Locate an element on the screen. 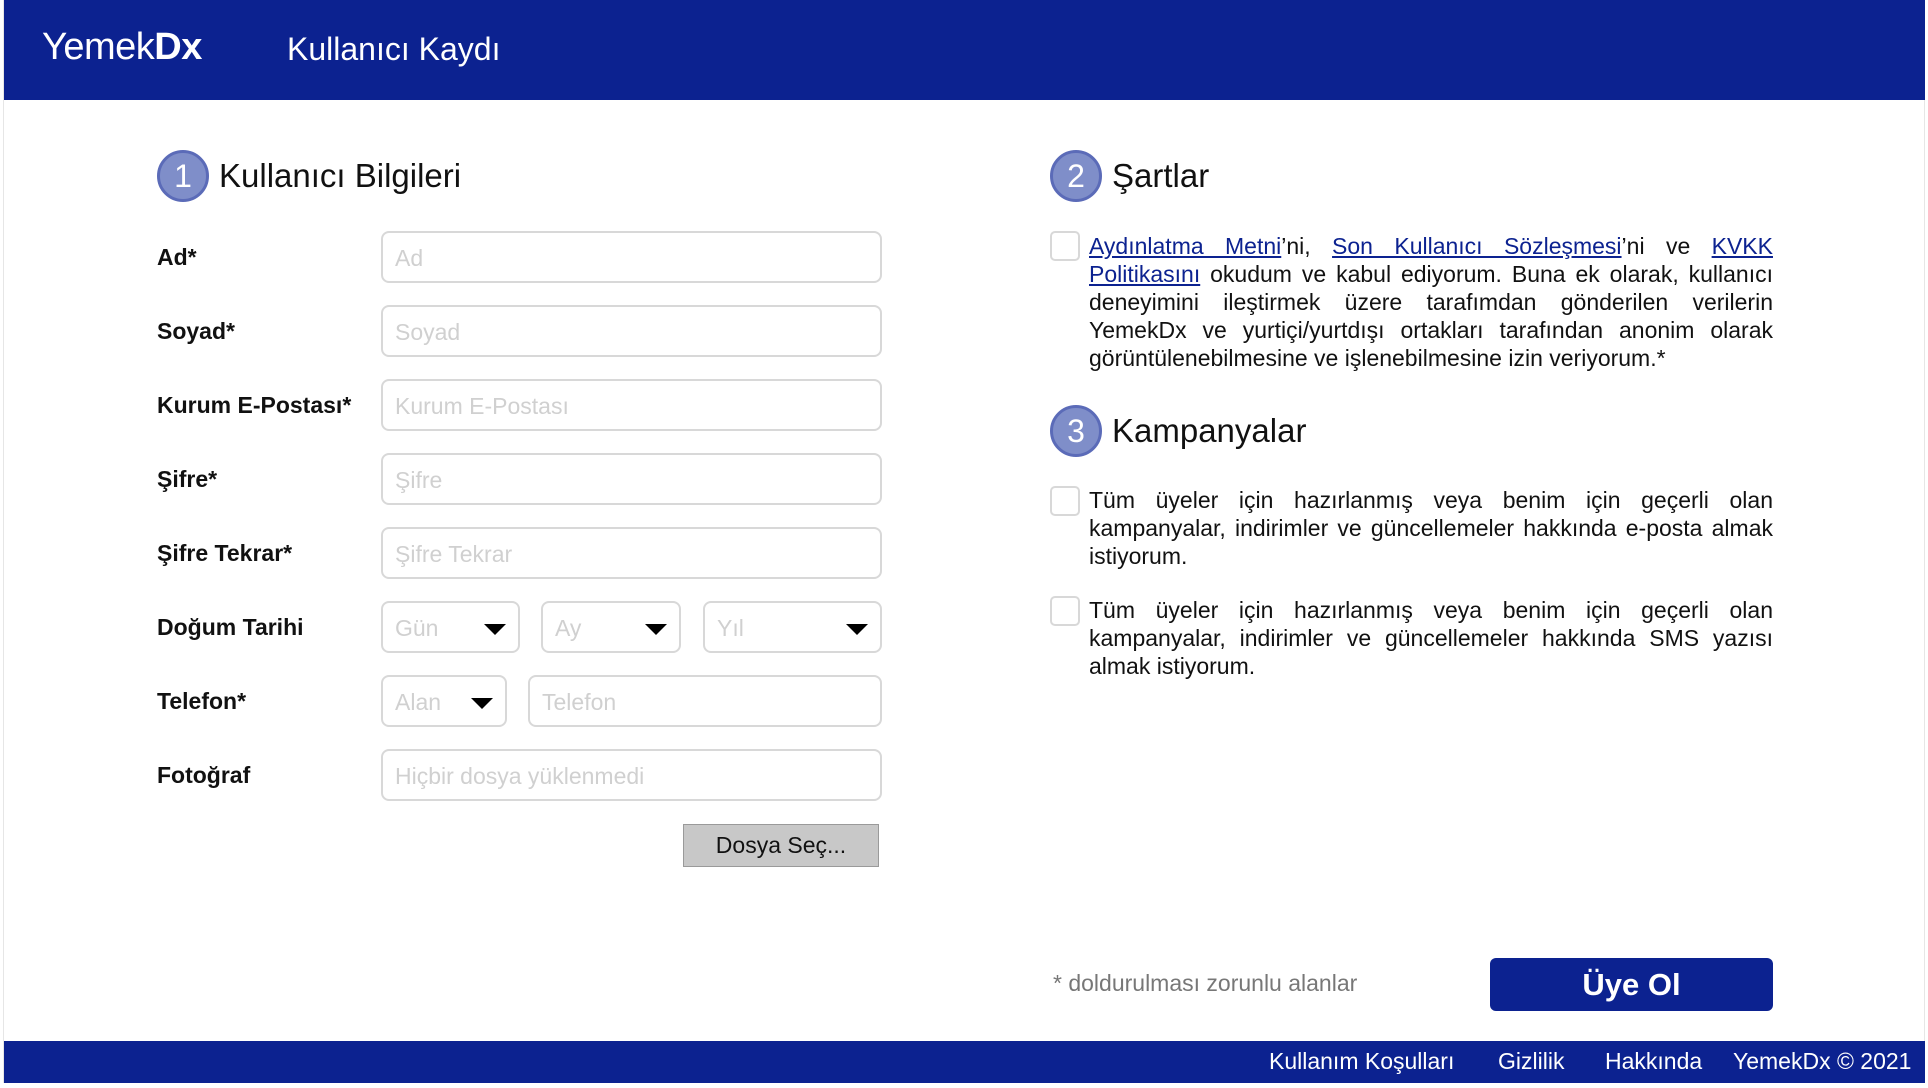 The height and width of the screenshot is (1088, 1928). phone-area-placeholder: Alan is located at coordinates (418, 702).